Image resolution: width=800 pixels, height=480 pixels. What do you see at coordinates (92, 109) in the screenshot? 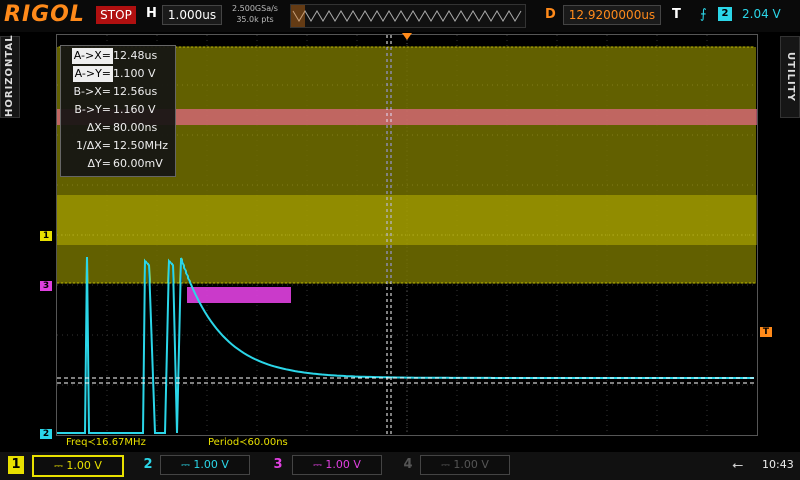
I see `cursor-key: B->Y=` at bounding box center [92, 109].